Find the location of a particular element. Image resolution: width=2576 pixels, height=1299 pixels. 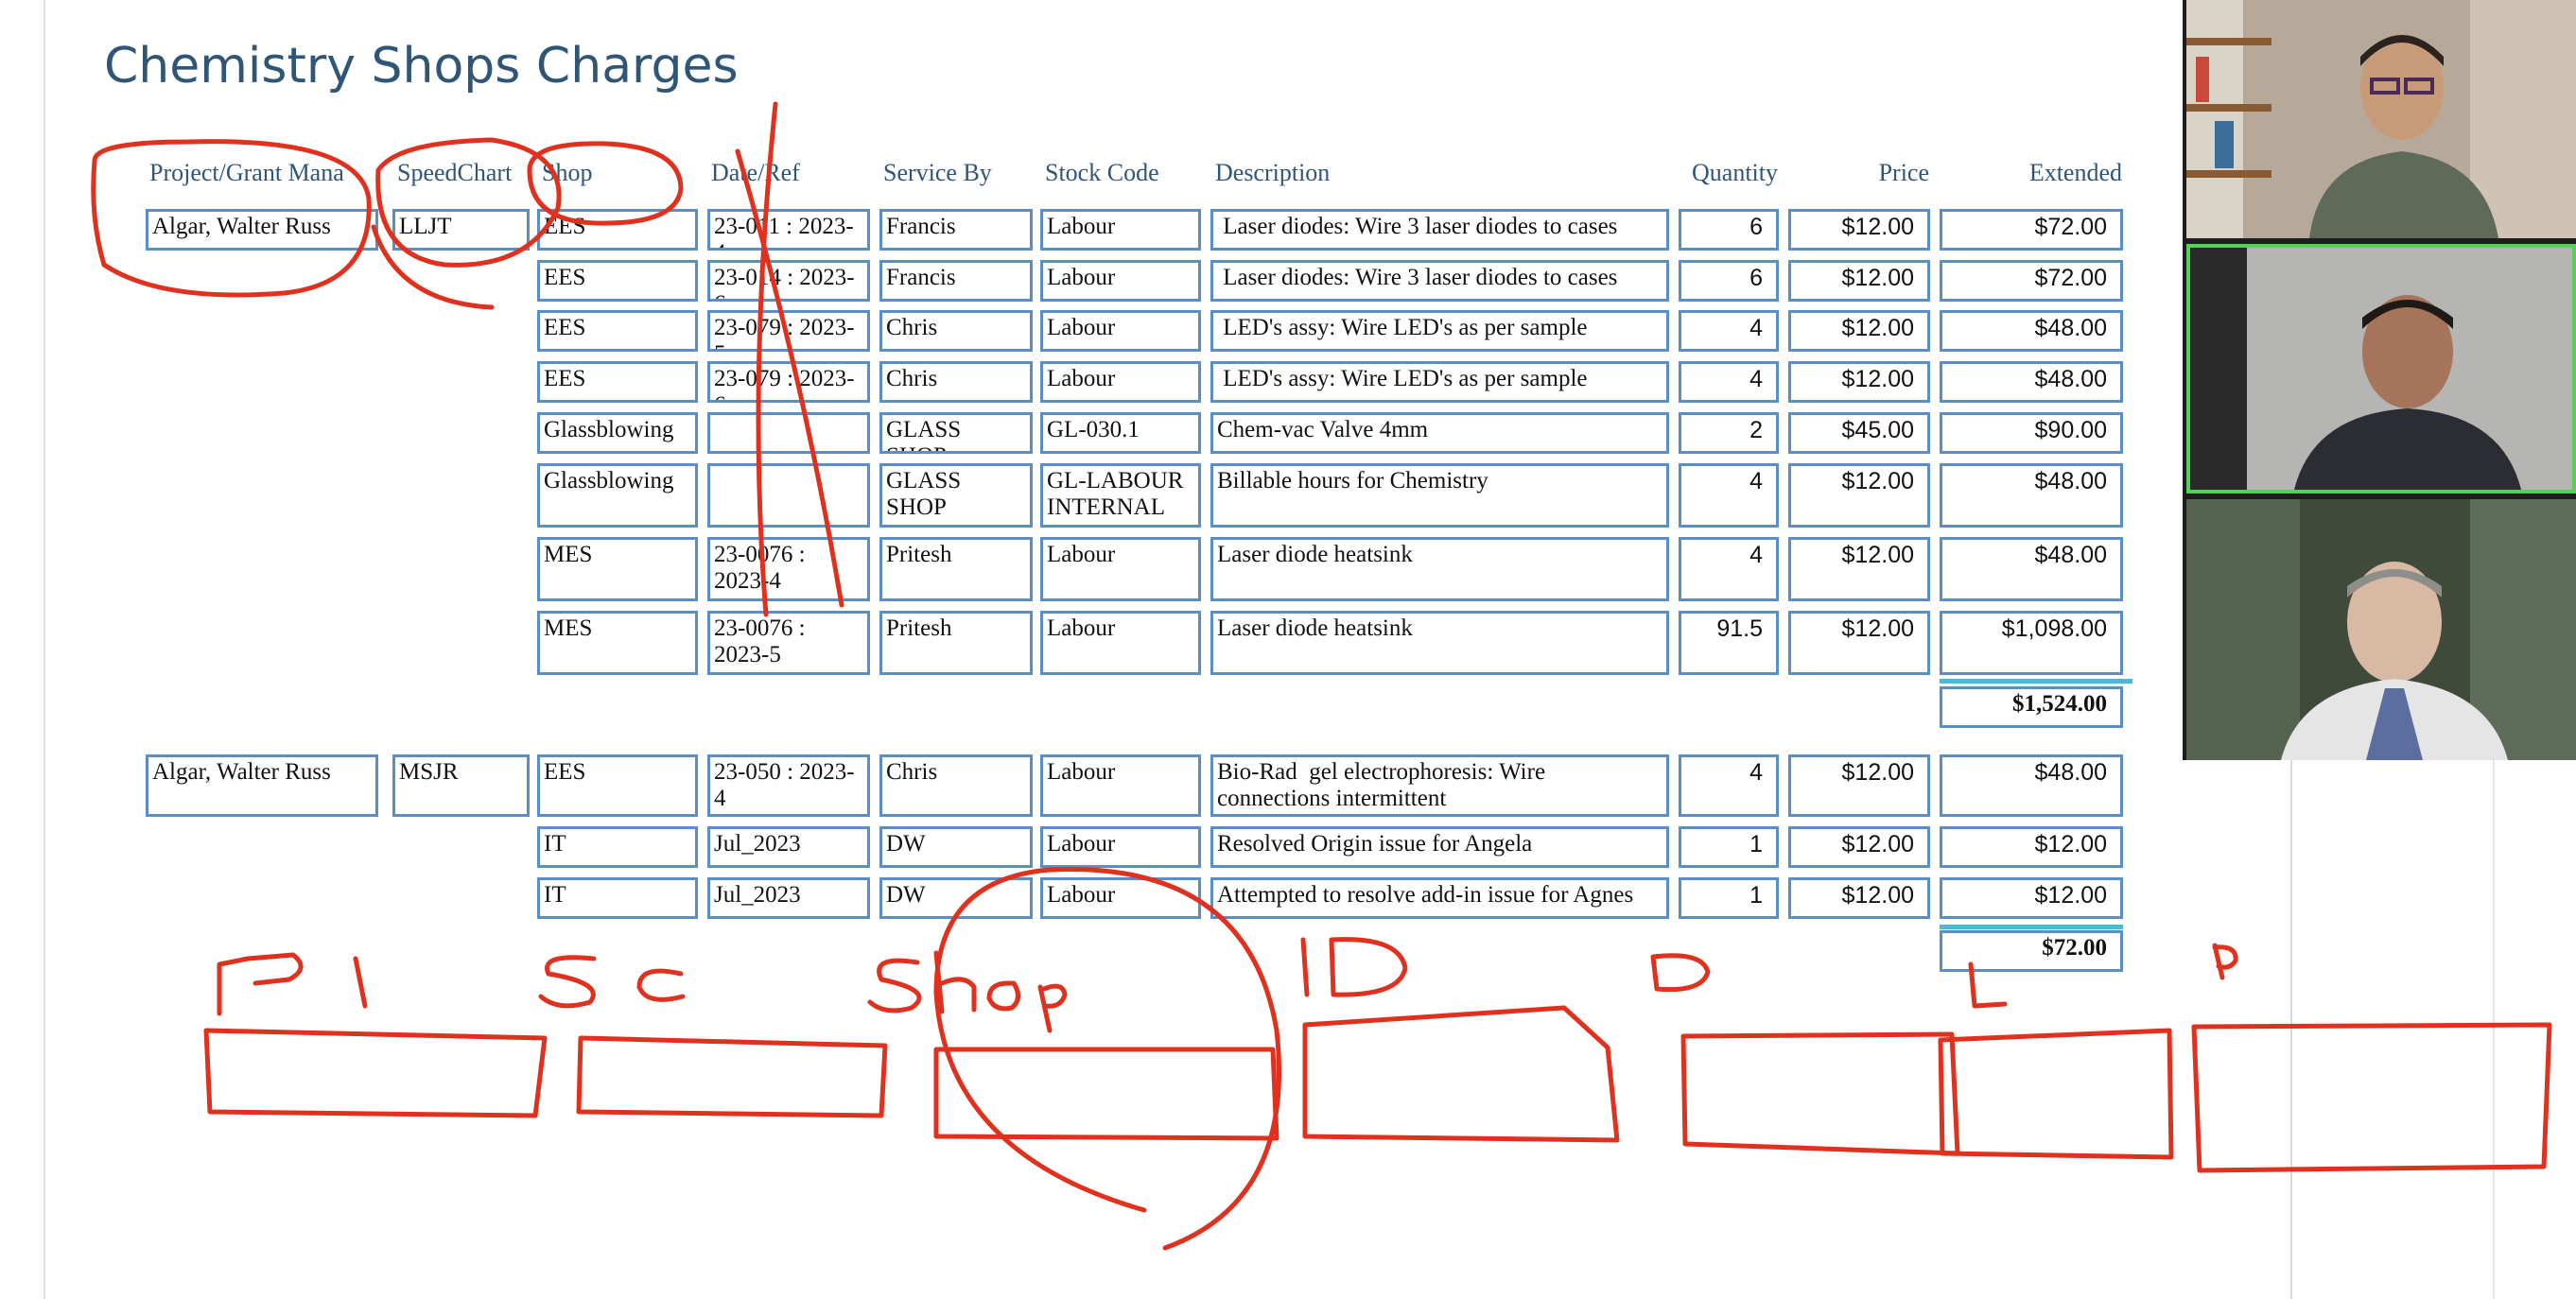

participant-tile-2-active is located at coordinates (2381, 369).